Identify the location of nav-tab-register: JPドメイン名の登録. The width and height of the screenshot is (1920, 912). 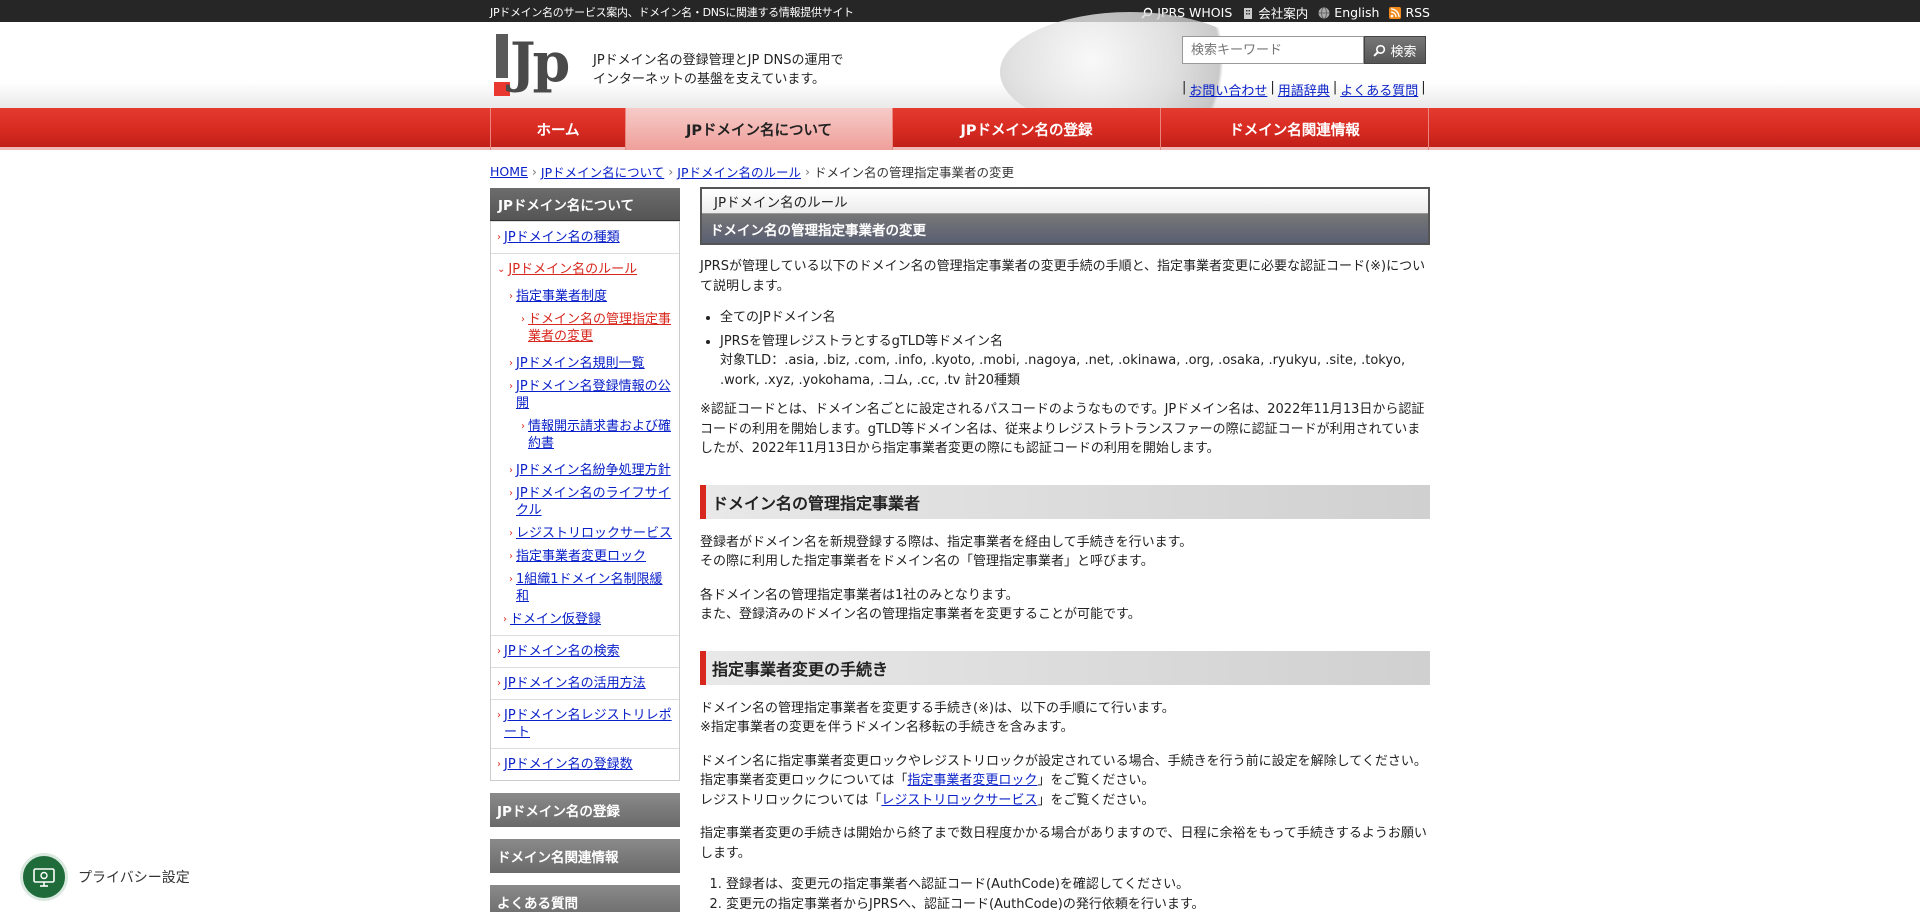
(1027, 129).